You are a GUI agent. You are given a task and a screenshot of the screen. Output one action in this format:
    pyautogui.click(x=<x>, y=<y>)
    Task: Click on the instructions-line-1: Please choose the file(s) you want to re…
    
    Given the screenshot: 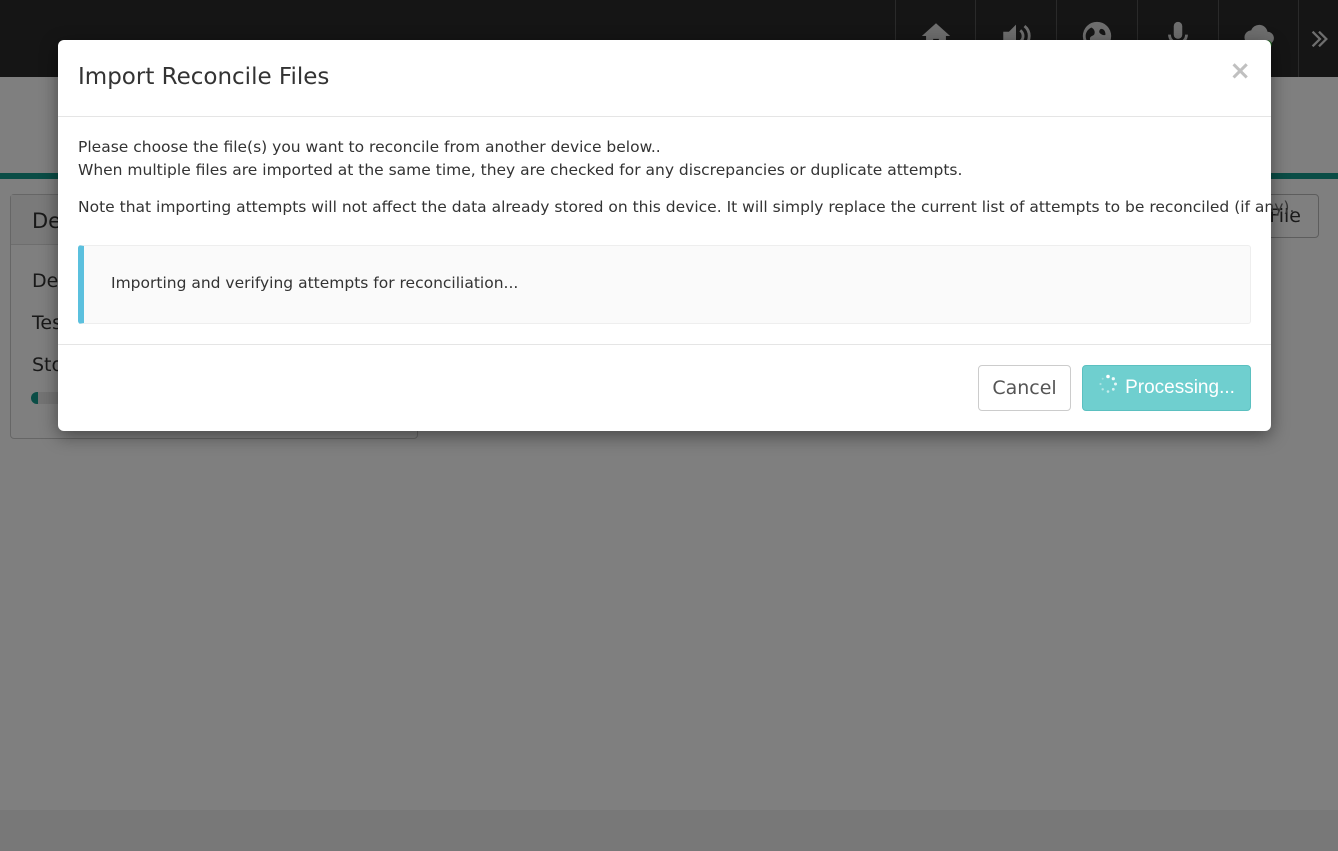 What is the action you would take?
    pyautogui.click(x=369, y=147)
    